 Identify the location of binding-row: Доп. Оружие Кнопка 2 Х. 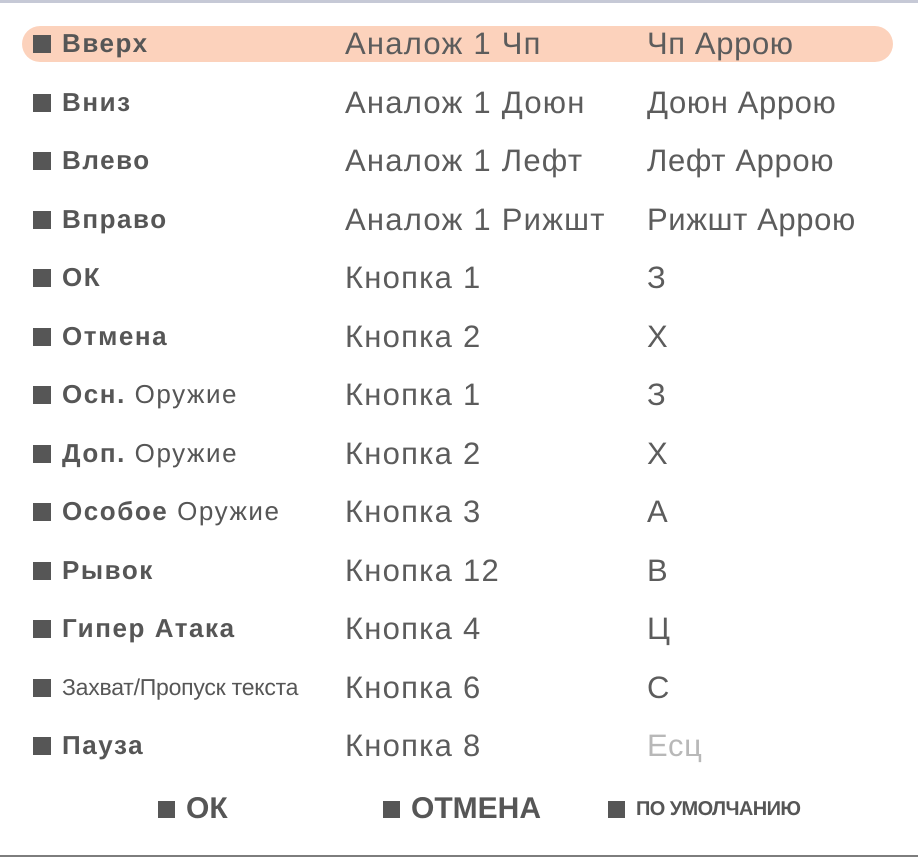
(457, 454).